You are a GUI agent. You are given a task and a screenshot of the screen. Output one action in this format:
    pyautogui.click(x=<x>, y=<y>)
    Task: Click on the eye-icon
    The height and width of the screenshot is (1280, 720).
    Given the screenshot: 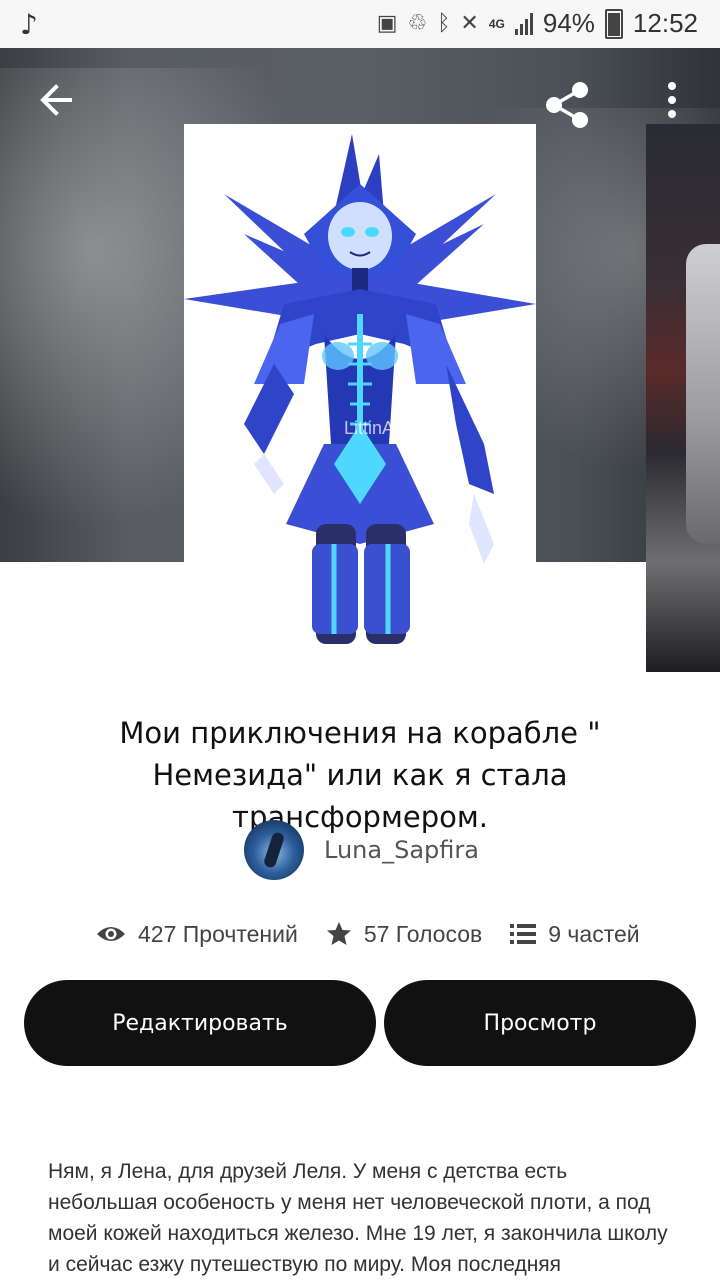 What is the action you would take?
    pyautogui.click(x=111, y=934)
    